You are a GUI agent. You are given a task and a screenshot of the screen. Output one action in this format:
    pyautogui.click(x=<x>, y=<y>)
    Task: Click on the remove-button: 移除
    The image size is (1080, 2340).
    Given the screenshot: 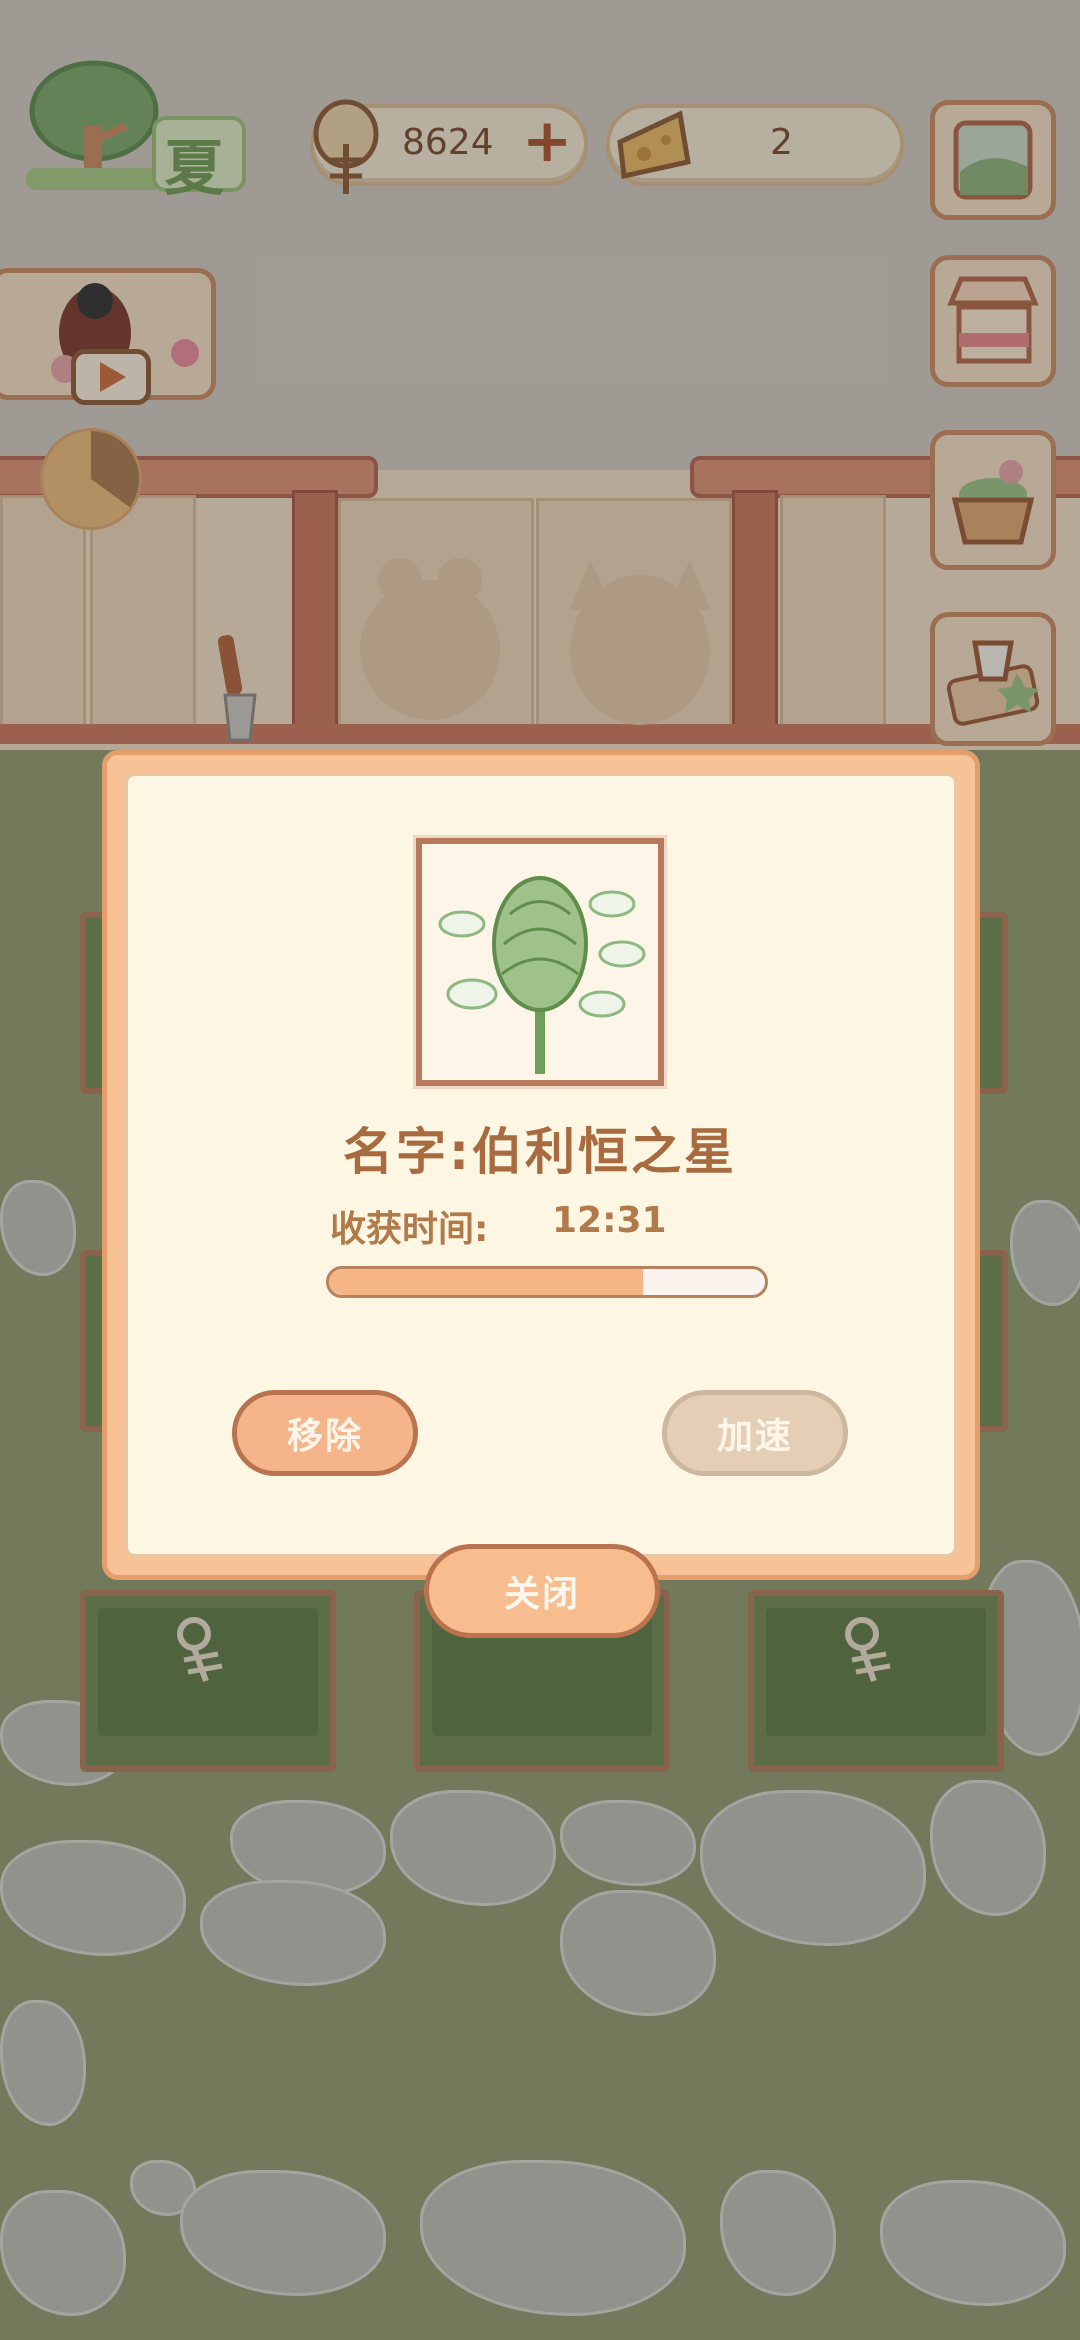 What is the action you would take?
    pyautogui.click(x=325, y=1433)
    